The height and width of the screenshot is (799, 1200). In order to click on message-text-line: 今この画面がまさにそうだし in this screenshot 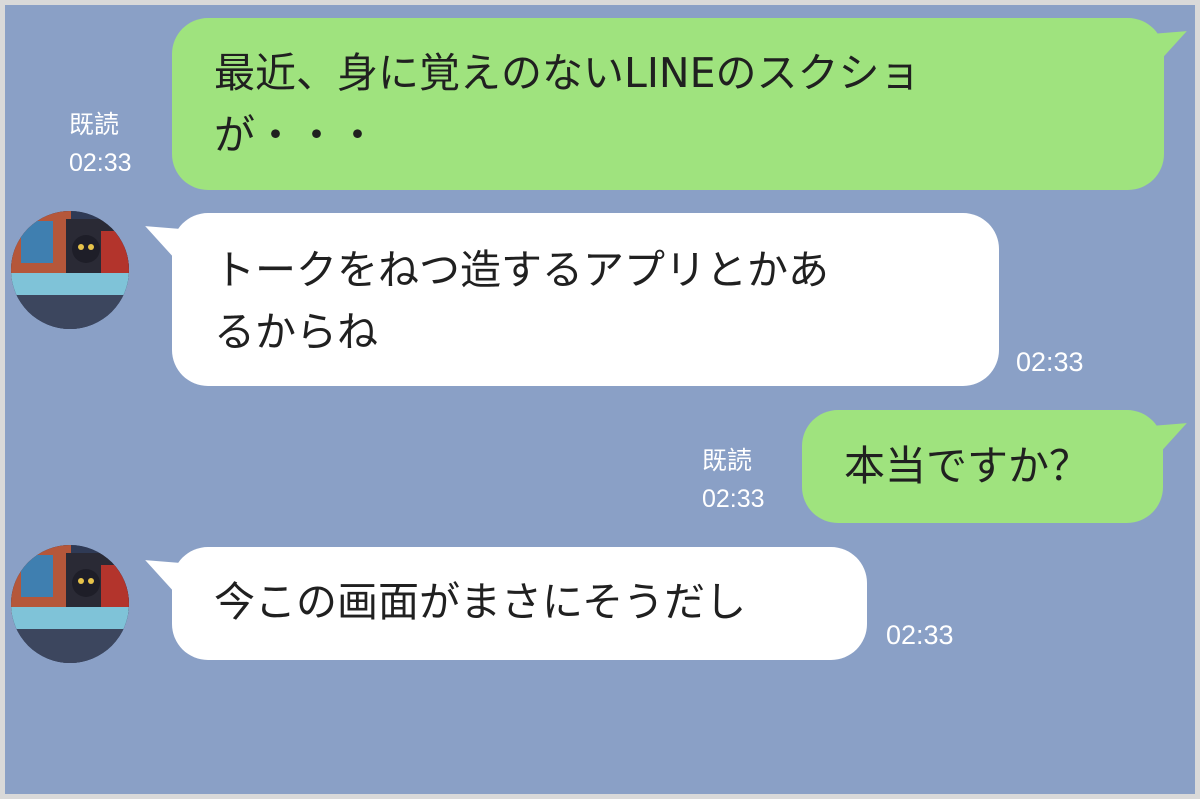, I will do `click(480, 602)`.